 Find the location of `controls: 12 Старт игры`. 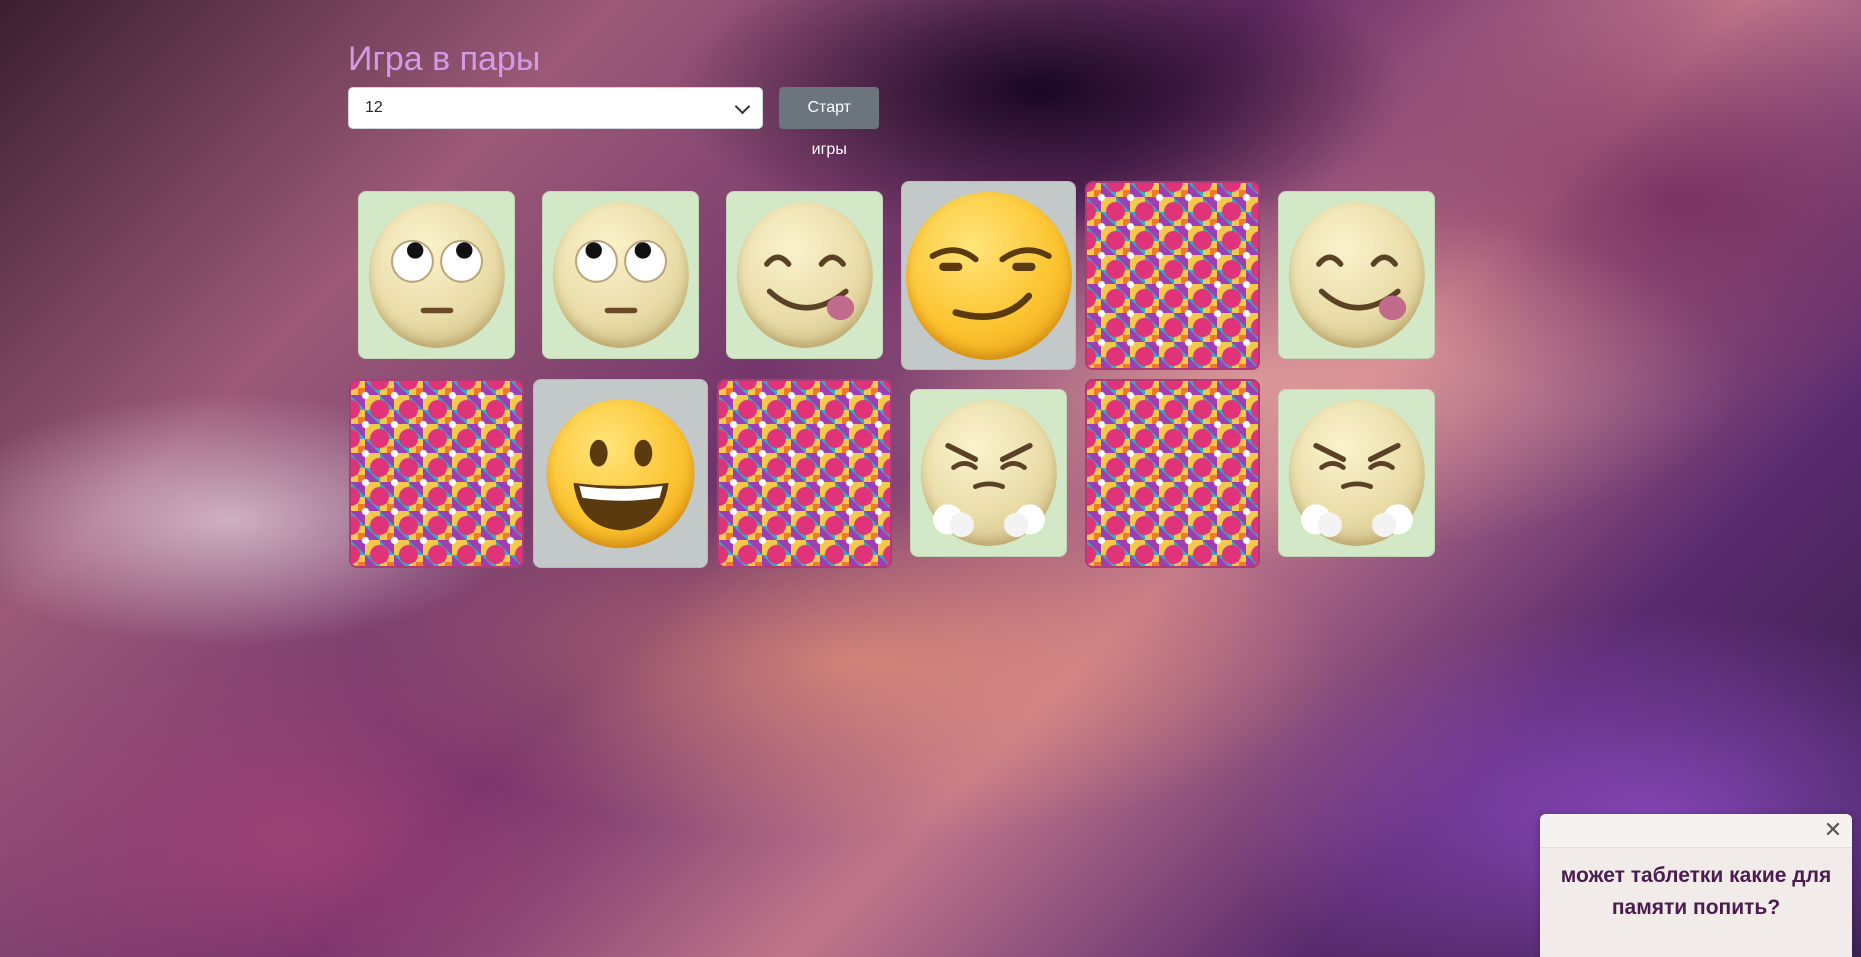

controls: 12 Старт игры is located at coordinates (614, 122).